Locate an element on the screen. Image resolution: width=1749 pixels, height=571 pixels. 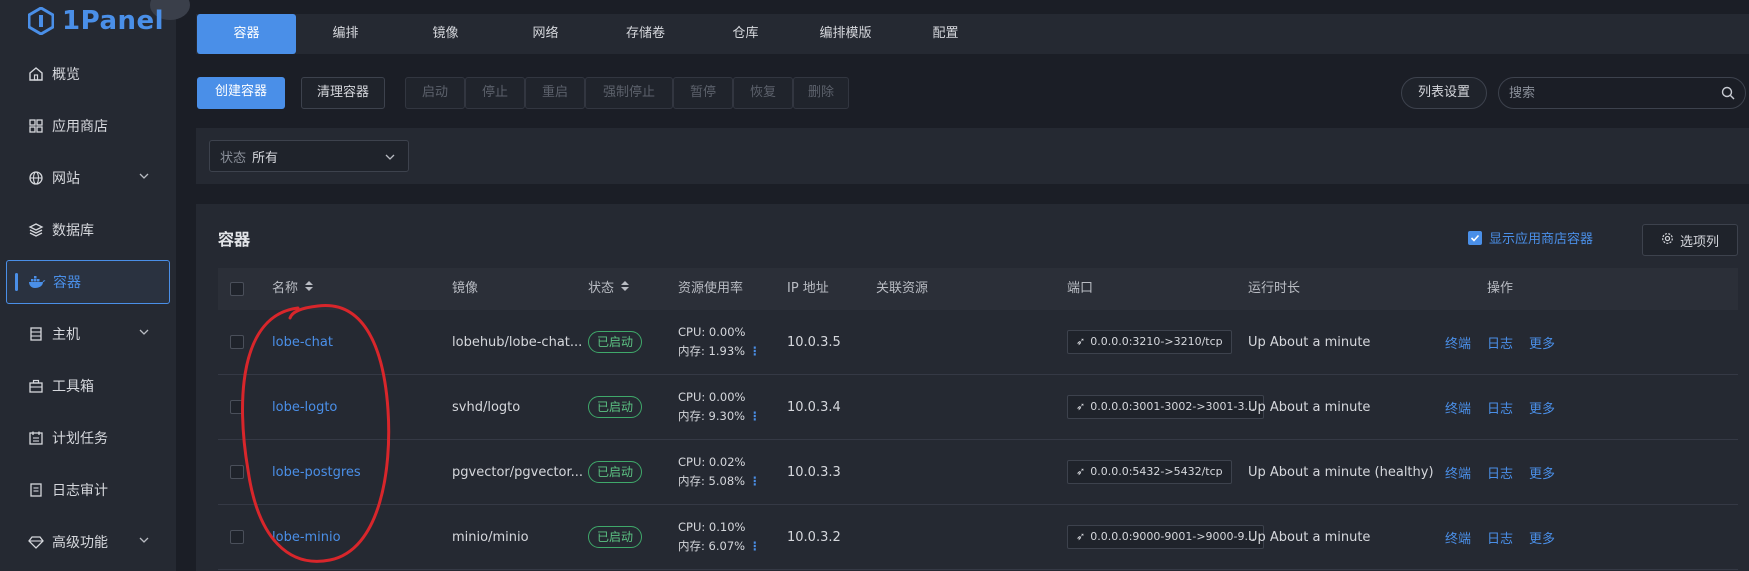
status-badge: 已启动 is located at coordinates (615, 537).